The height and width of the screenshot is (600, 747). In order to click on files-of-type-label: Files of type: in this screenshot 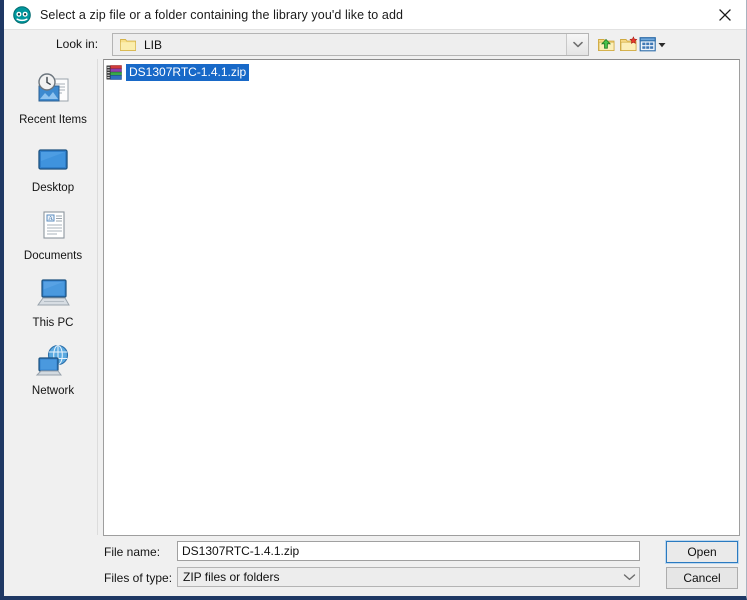, I will do `click(138, 578)`.